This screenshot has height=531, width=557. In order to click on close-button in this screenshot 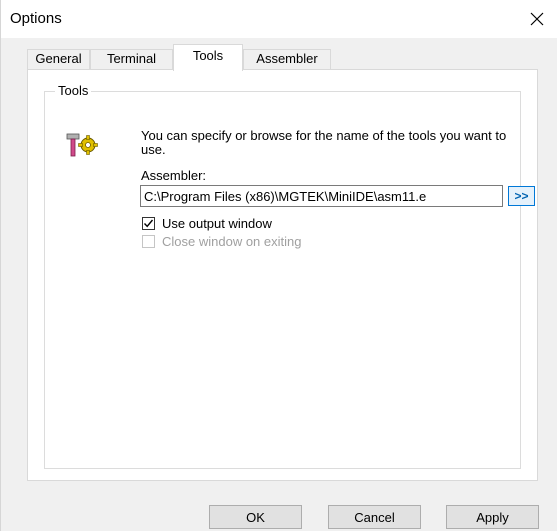, I will do `click(537, 19)`.